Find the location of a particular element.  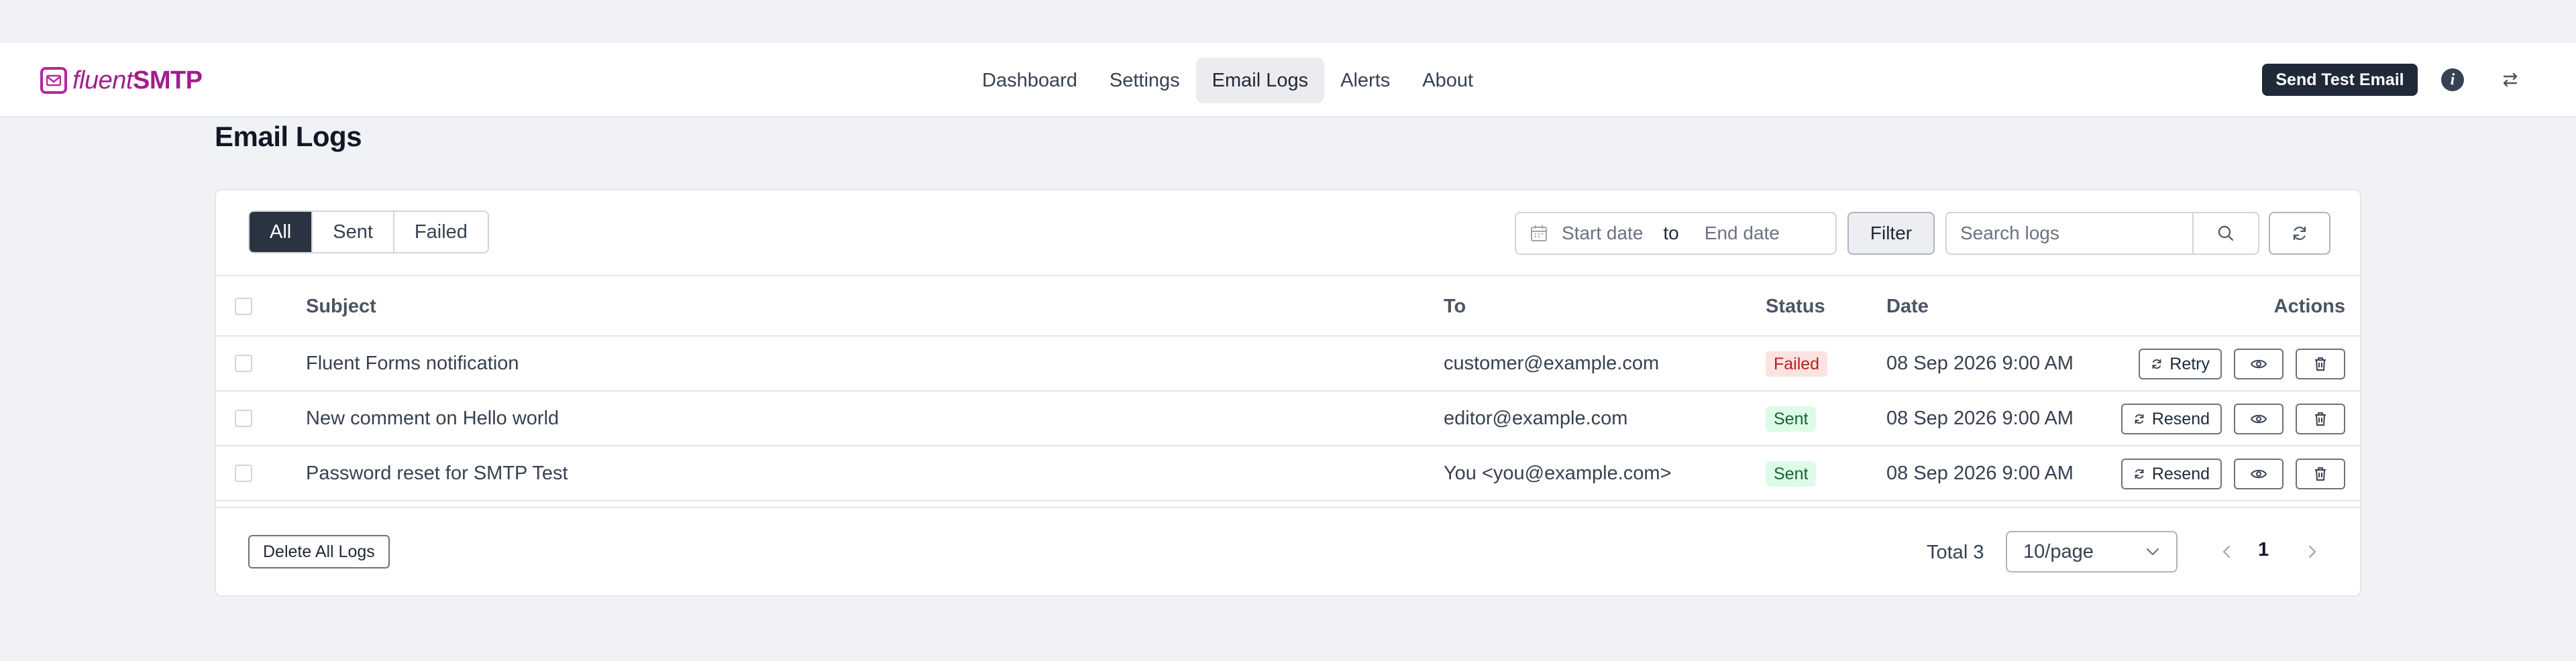

header-date: Date is located at coordinates (1907, 306).